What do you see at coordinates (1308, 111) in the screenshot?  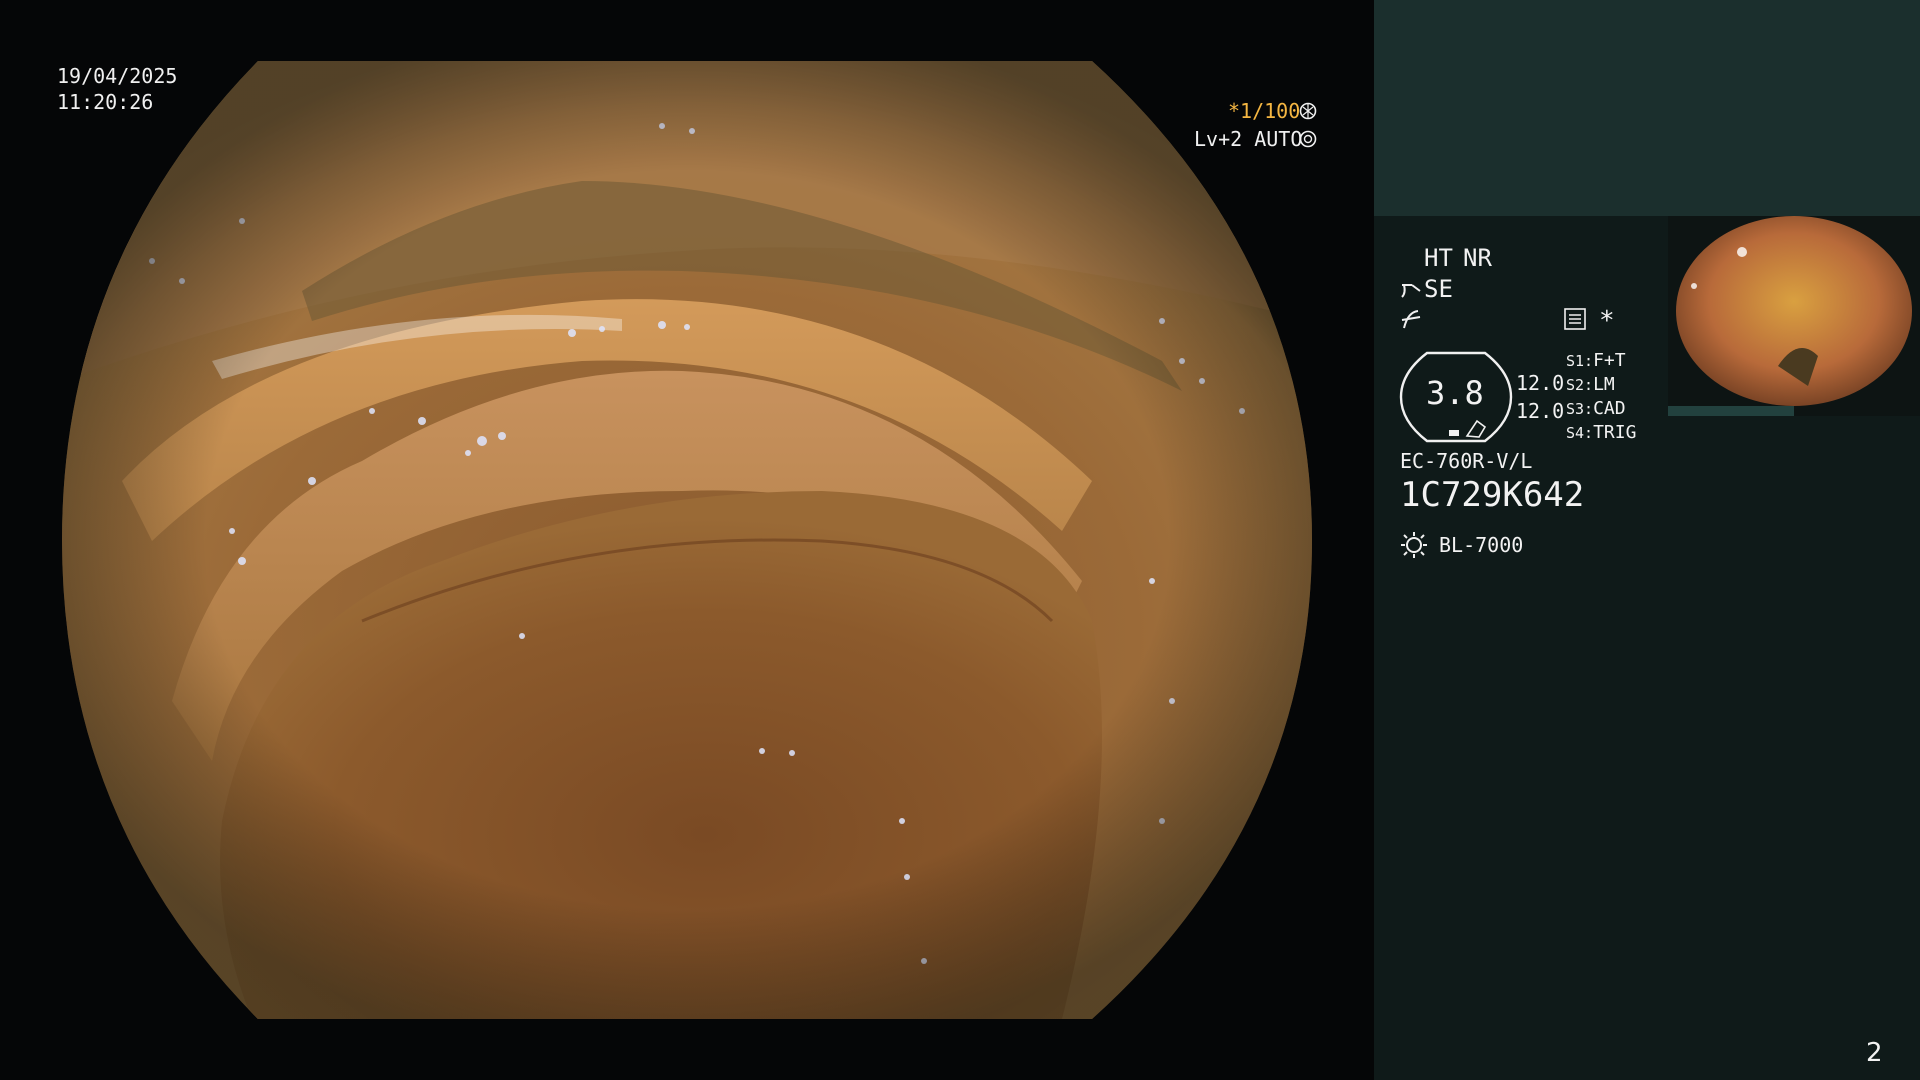 I see `aperture-icon` at bounding box center [1308, 111].